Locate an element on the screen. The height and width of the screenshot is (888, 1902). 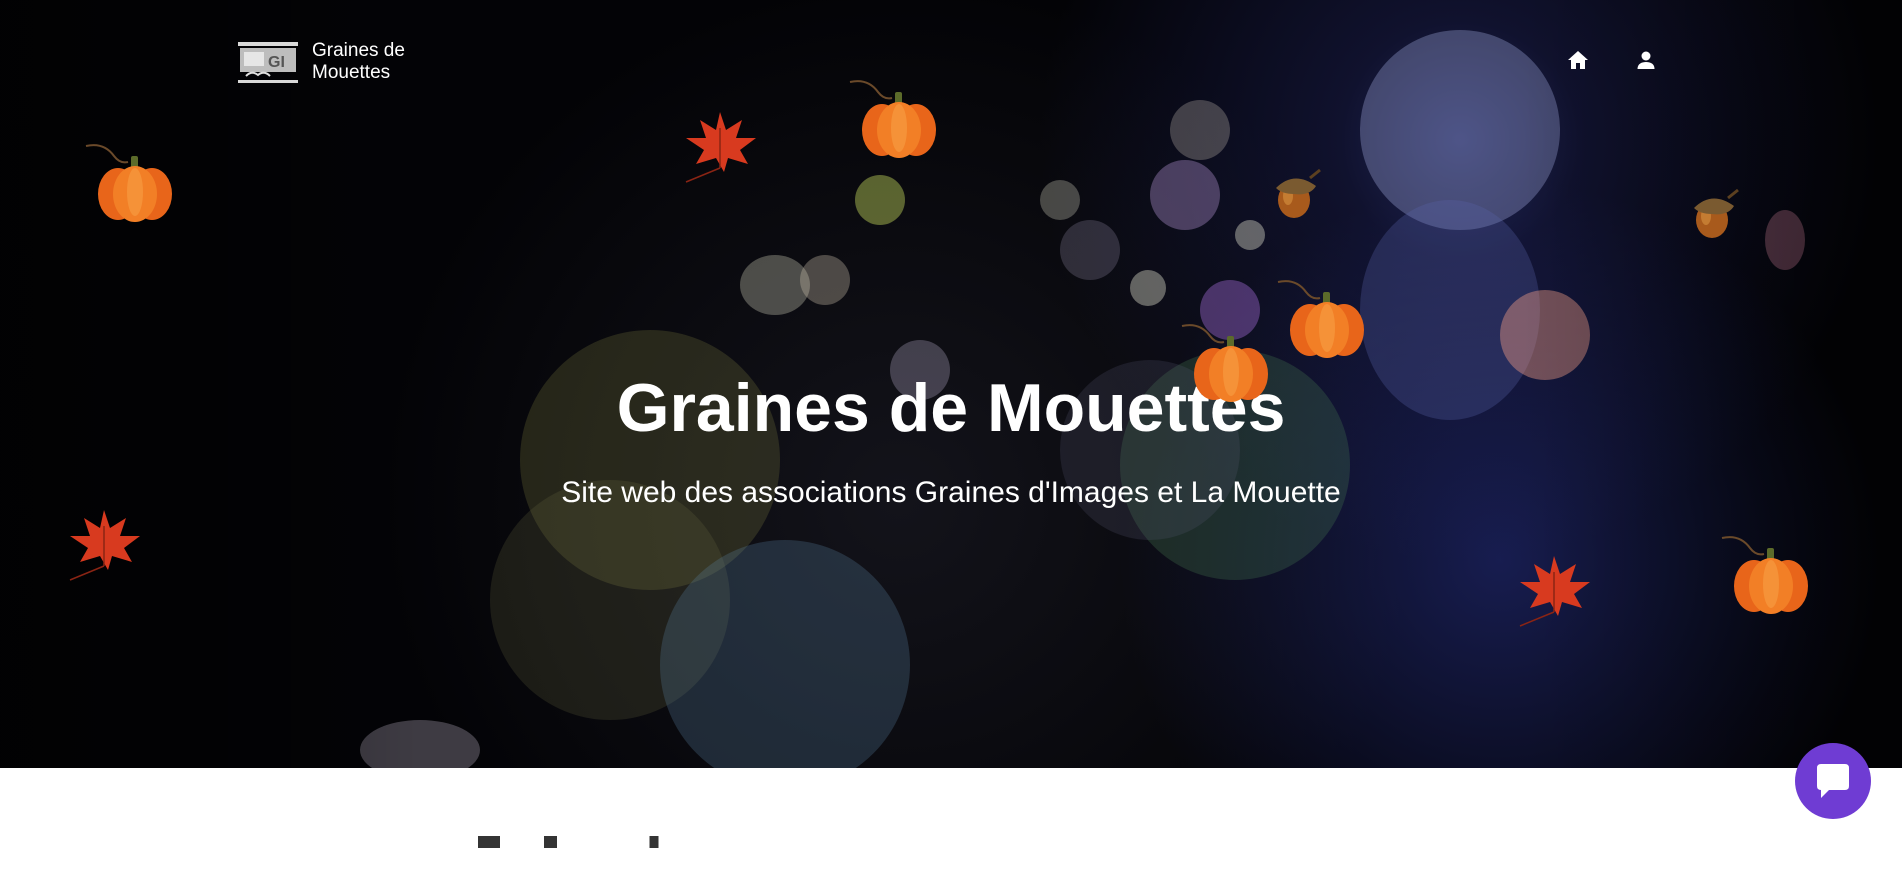
account-link is located at coordinates (1646, 60).